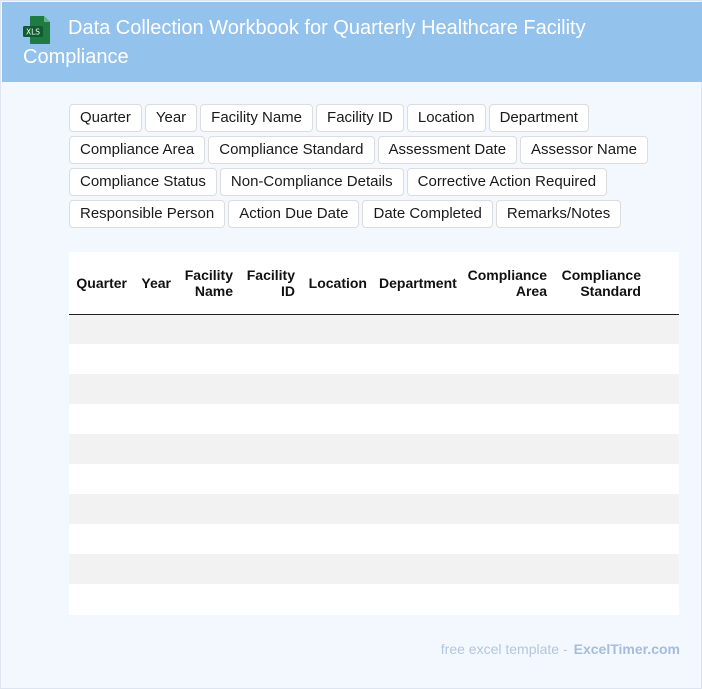 The height and width of the screenshot is (689, 702). Describe the element at coordinates (208, 283) in the screenshot. I see `column-header: Facility Name` at that location.